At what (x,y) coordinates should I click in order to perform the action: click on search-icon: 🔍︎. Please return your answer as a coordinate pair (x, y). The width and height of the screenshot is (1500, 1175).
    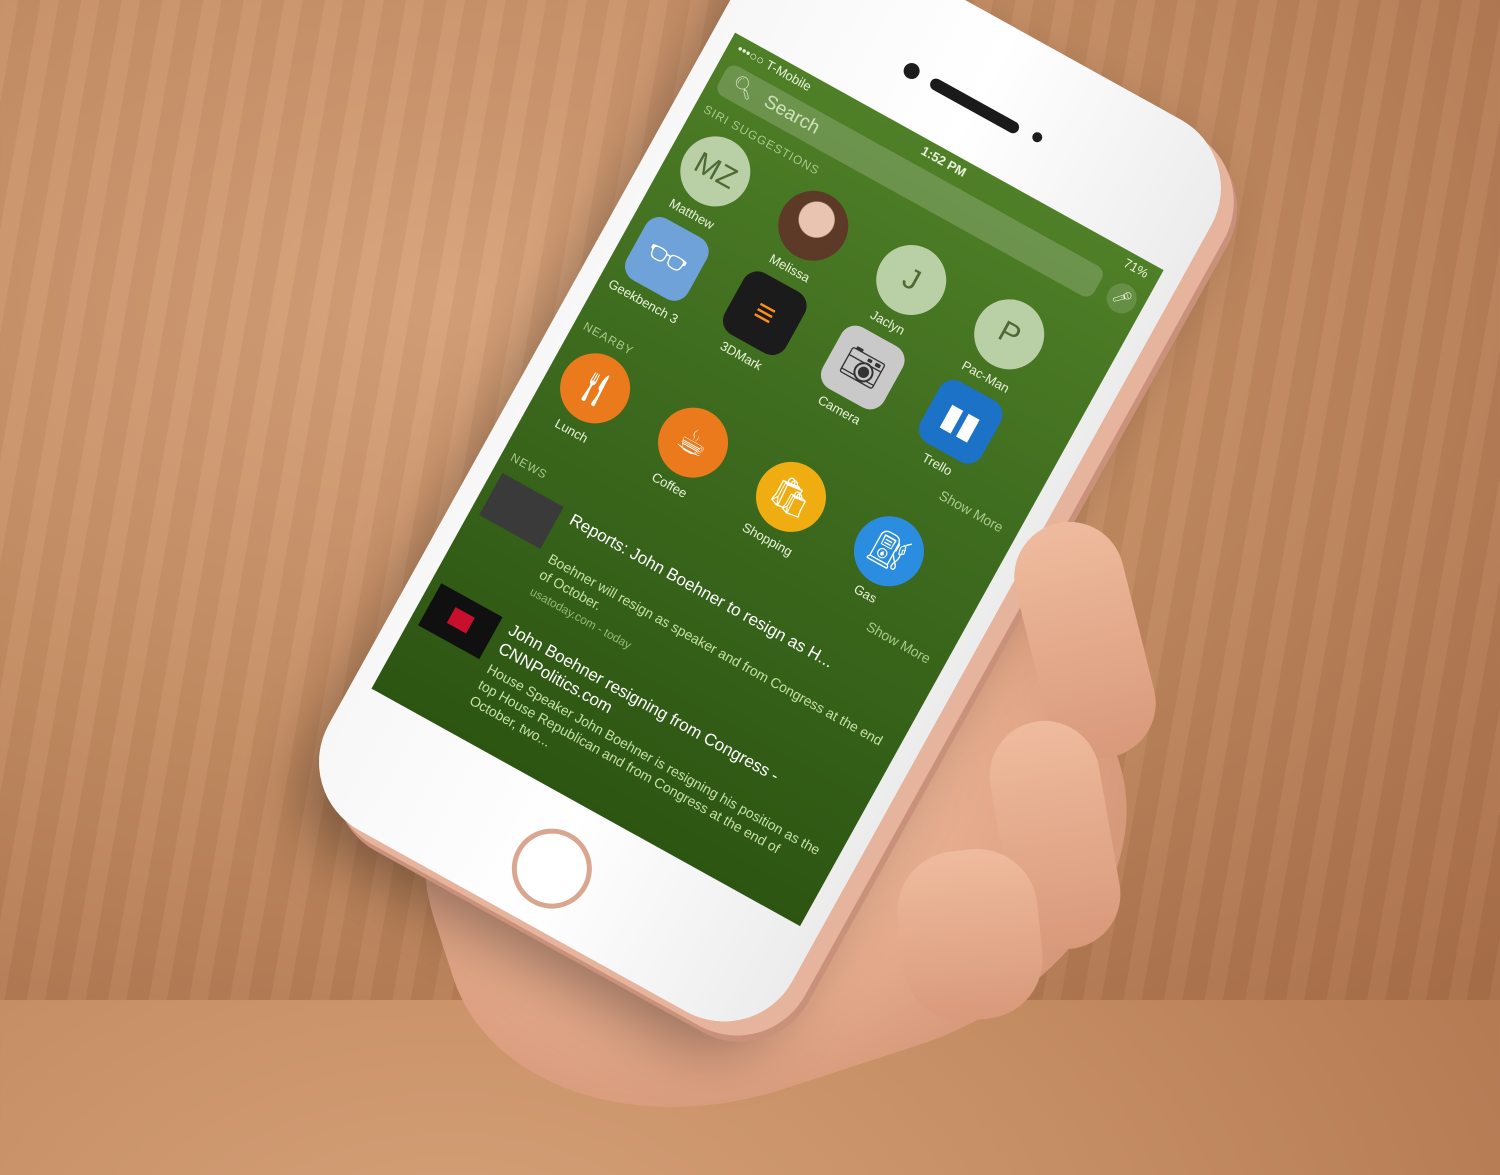
    Looking at the image, I should click on (743, 88).